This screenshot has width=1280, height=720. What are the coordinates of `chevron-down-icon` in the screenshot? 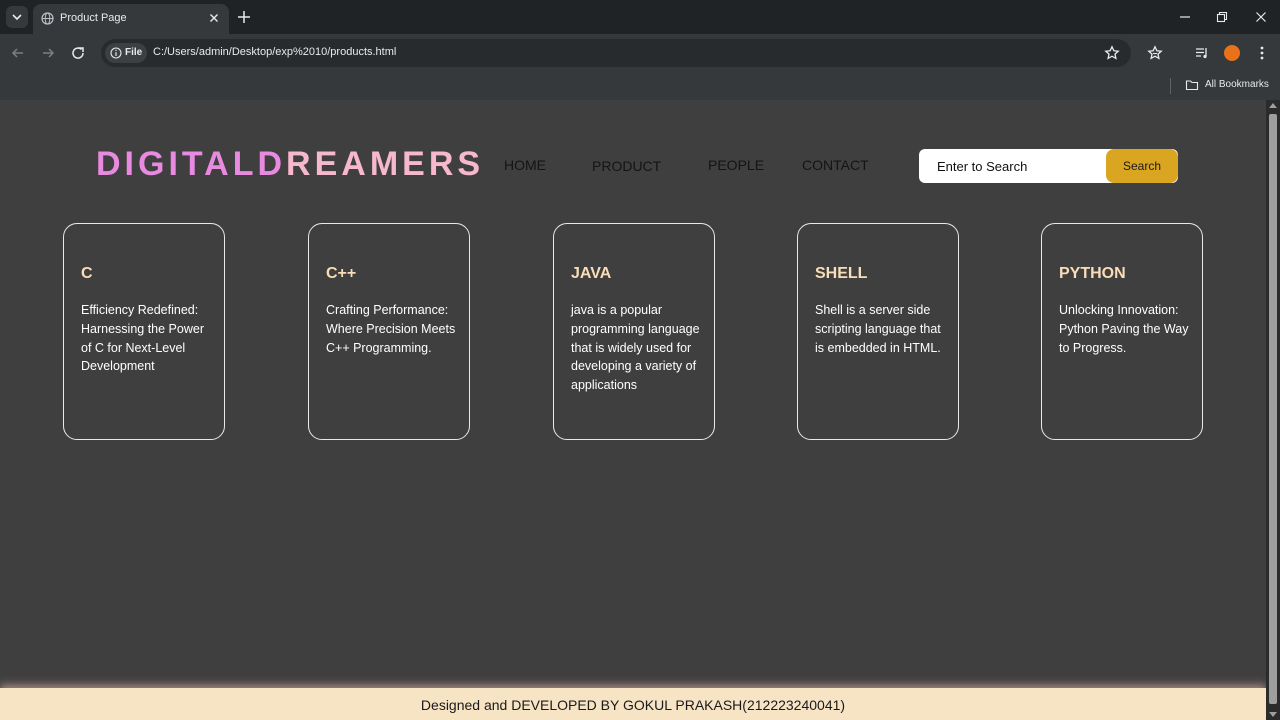 It's located at (17, 17).